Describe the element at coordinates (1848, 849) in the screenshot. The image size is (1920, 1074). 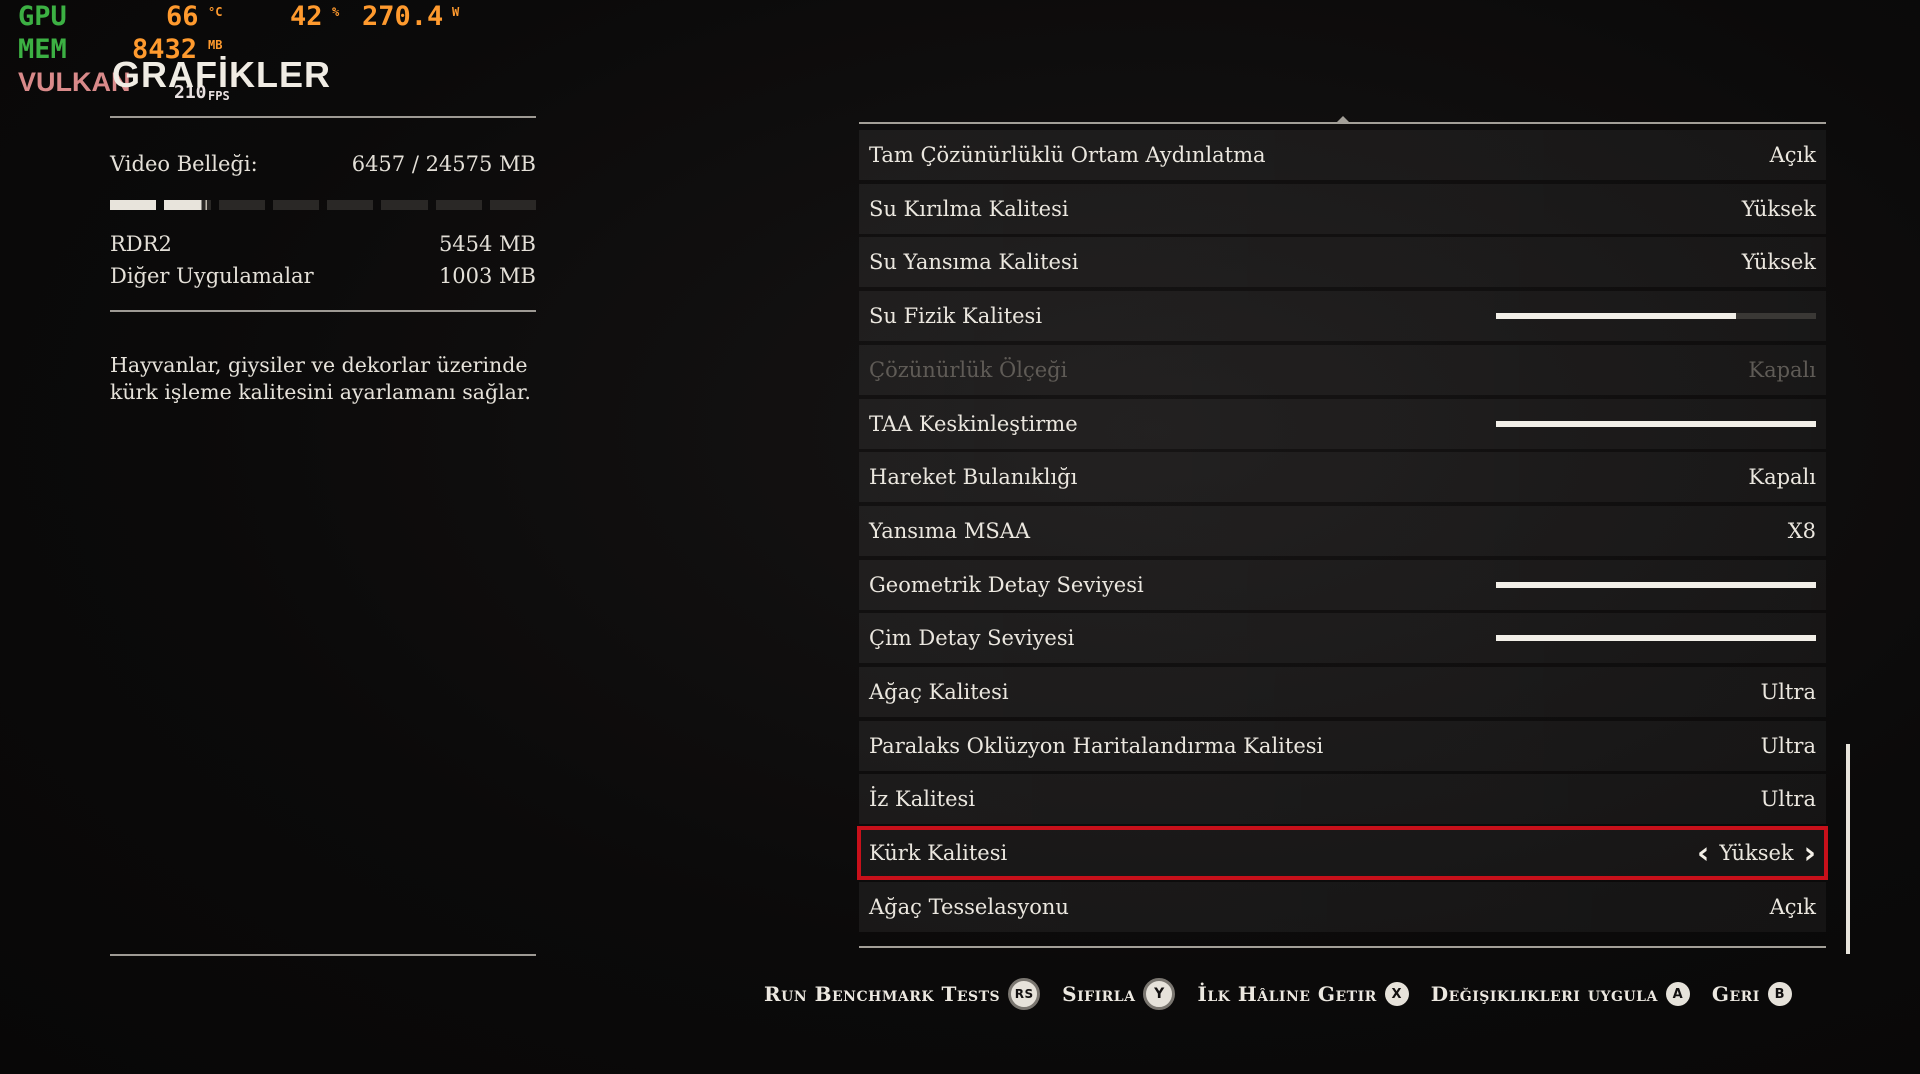
I see `scrollbar` at that location.